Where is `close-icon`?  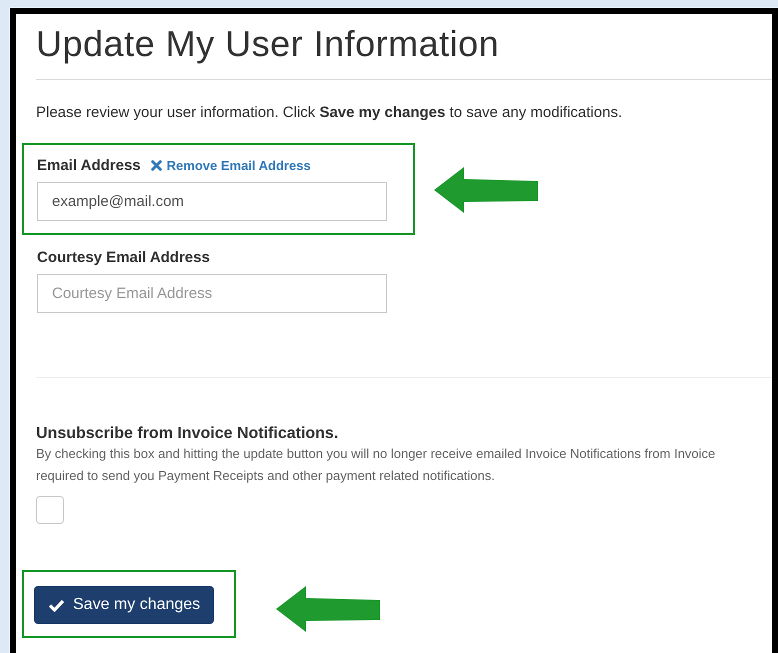 close-icon is located at coordinates (156, 165).